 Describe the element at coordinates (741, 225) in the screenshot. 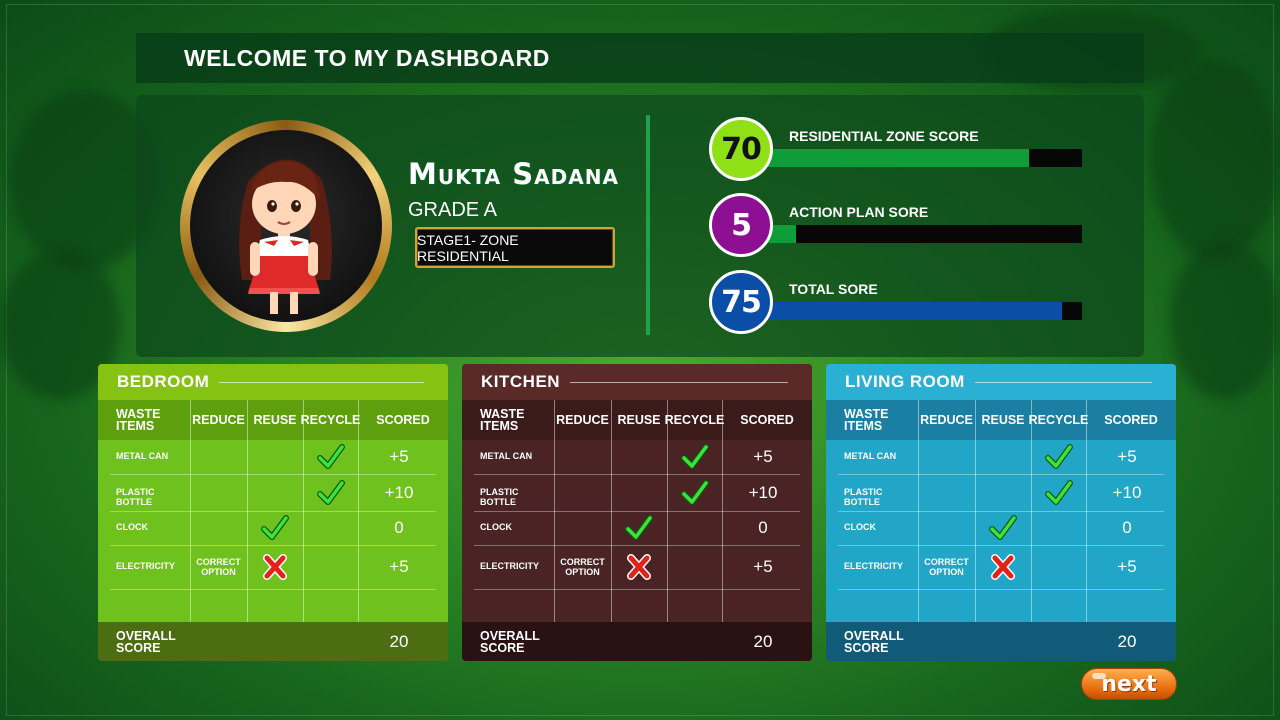

I see `score-circle: 5` at that location.